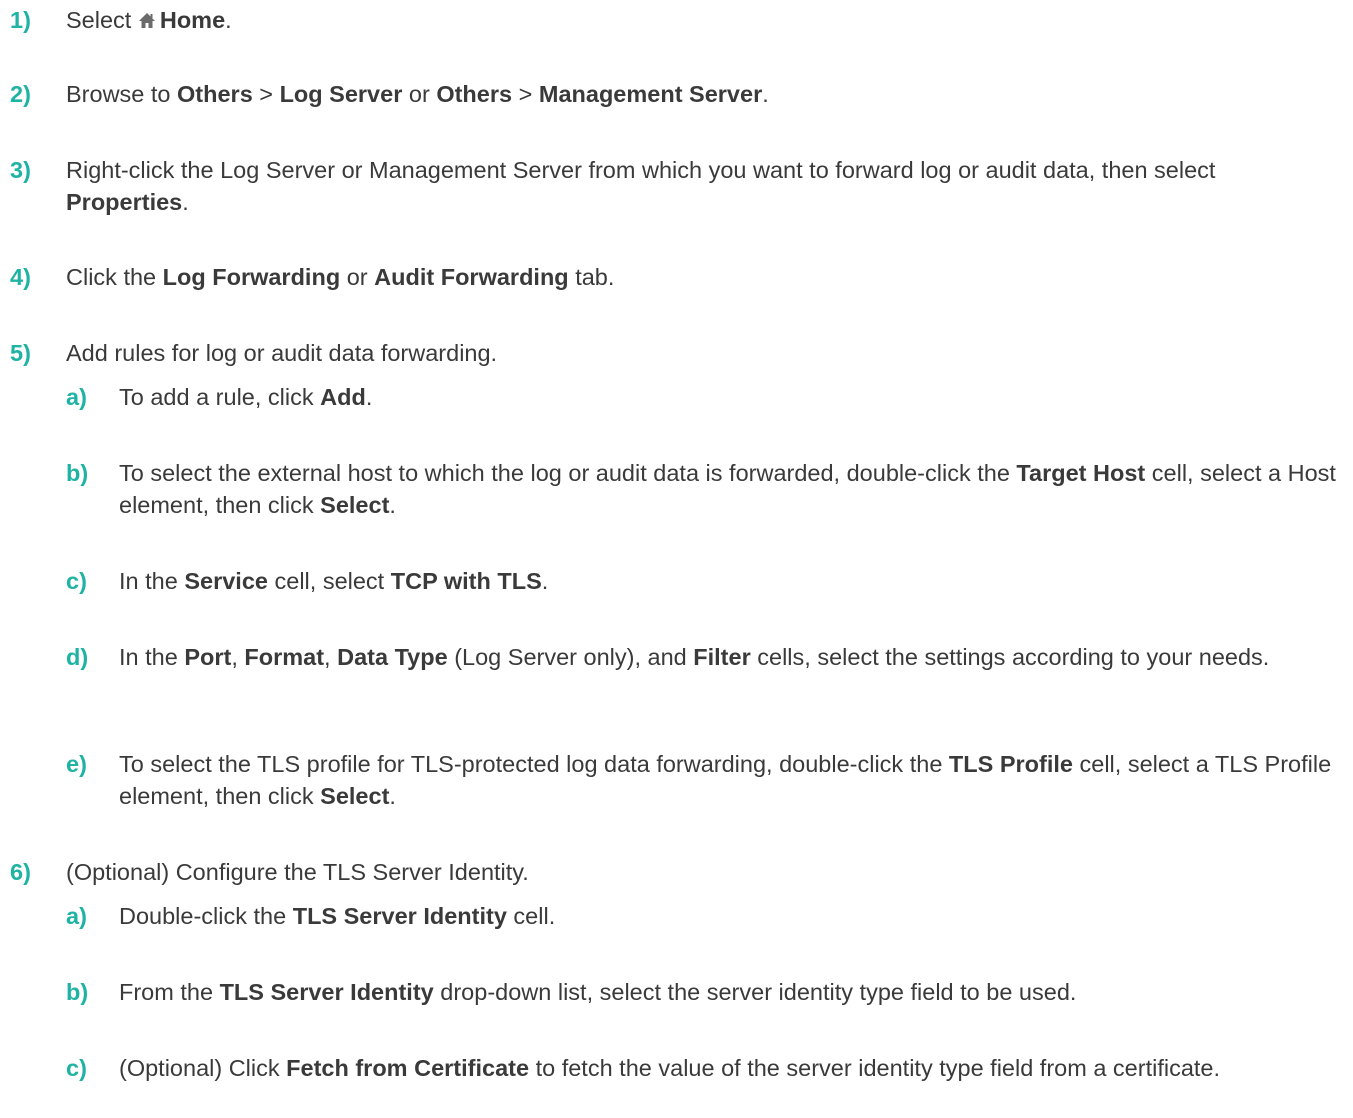 The height and width of the screenshot is (1118, 1353). What do you see at coordinates (341, 94) in the screenshot?
I see `ui-term: Log Server` at bounding box center [341, 94].